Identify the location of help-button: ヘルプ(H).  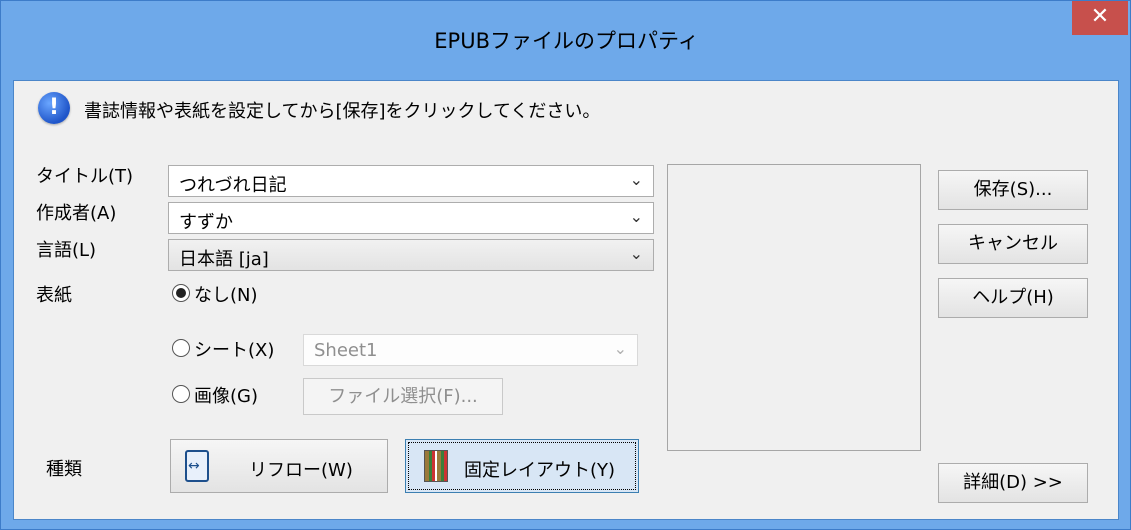
(1013, 298).